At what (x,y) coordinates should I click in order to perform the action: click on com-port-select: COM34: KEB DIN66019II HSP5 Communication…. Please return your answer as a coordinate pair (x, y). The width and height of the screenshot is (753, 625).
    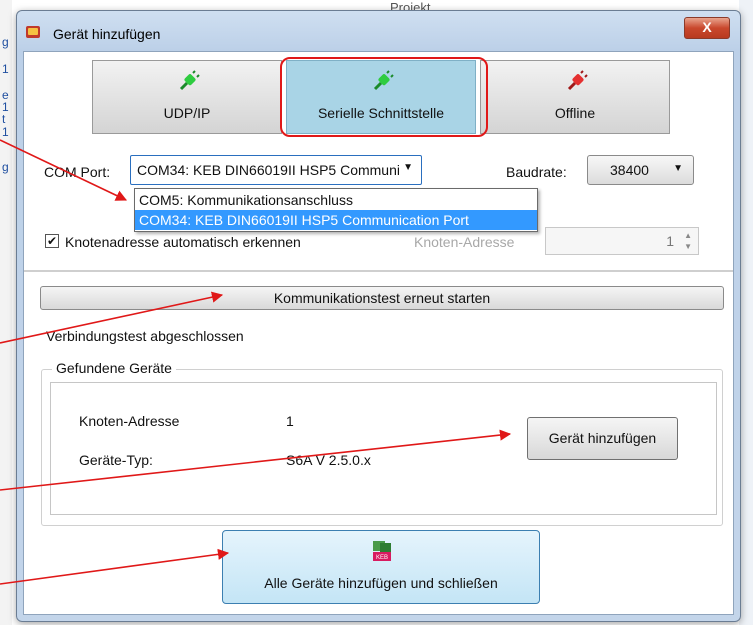
    Looking at the image, I should click on (276, 170).